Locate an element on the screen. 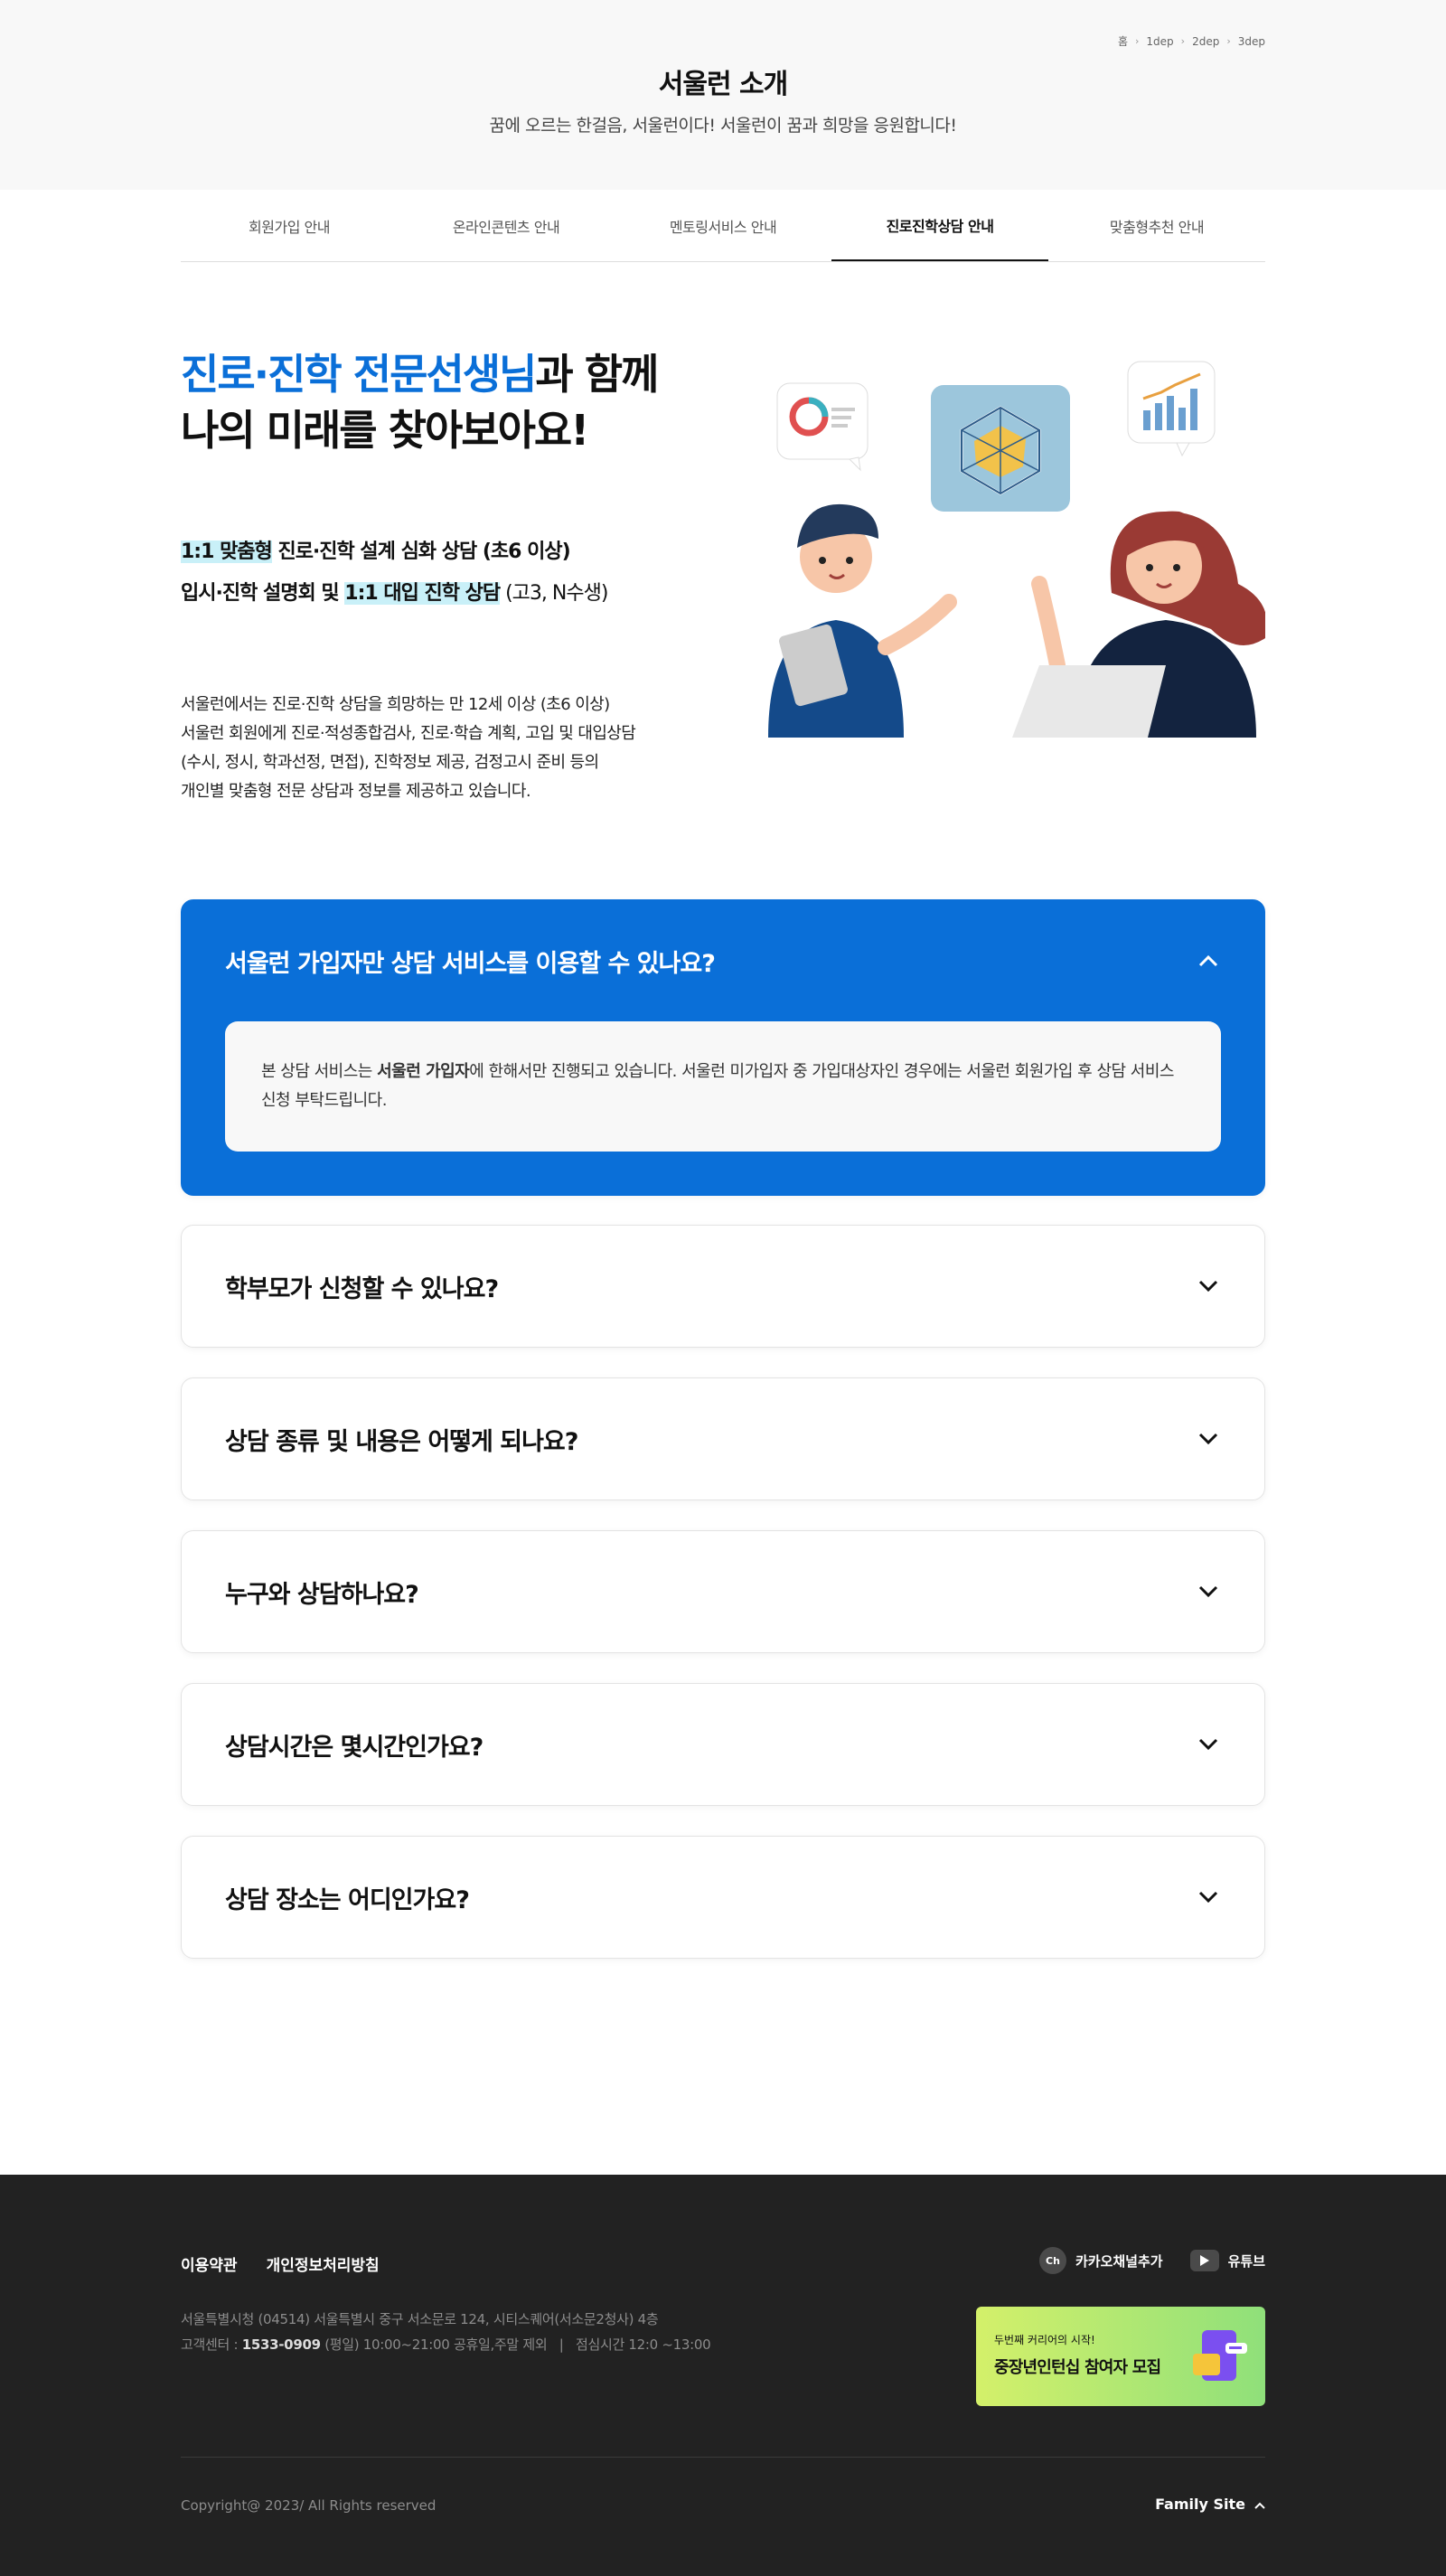  breadcrumb-home: 홈 is located at coordinates (1123, 41).